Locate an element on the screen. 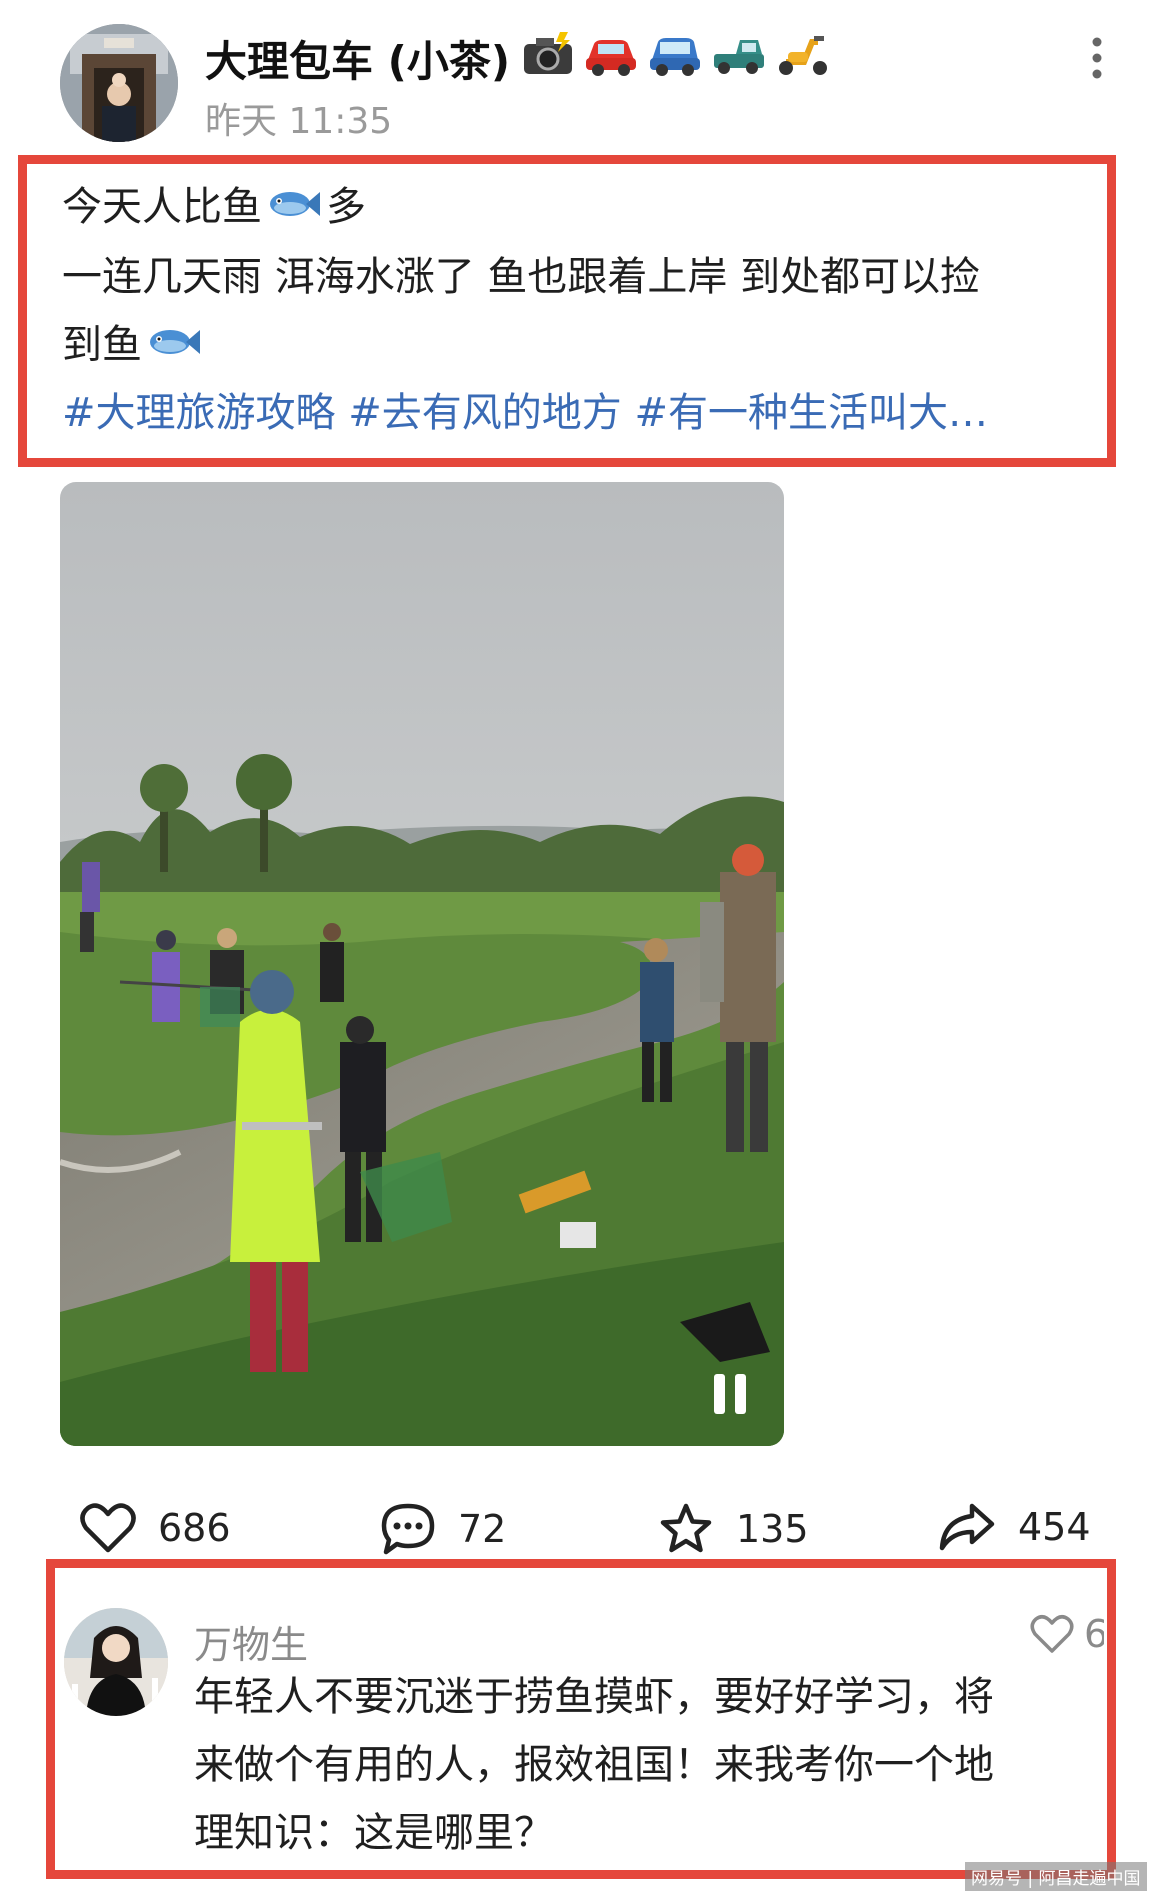 This screenshot has width=1169, height=1896. comment-text-line-3: 理知识：这是哪里？ is located at coordinates (374, 1833).